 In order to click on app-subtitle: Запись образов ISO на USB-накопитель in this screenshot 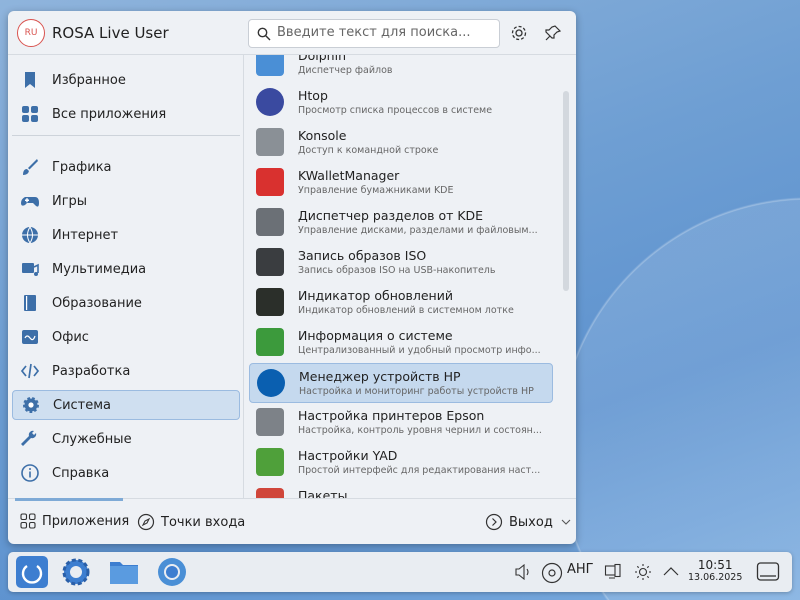, I will do `click(397, 270)`.